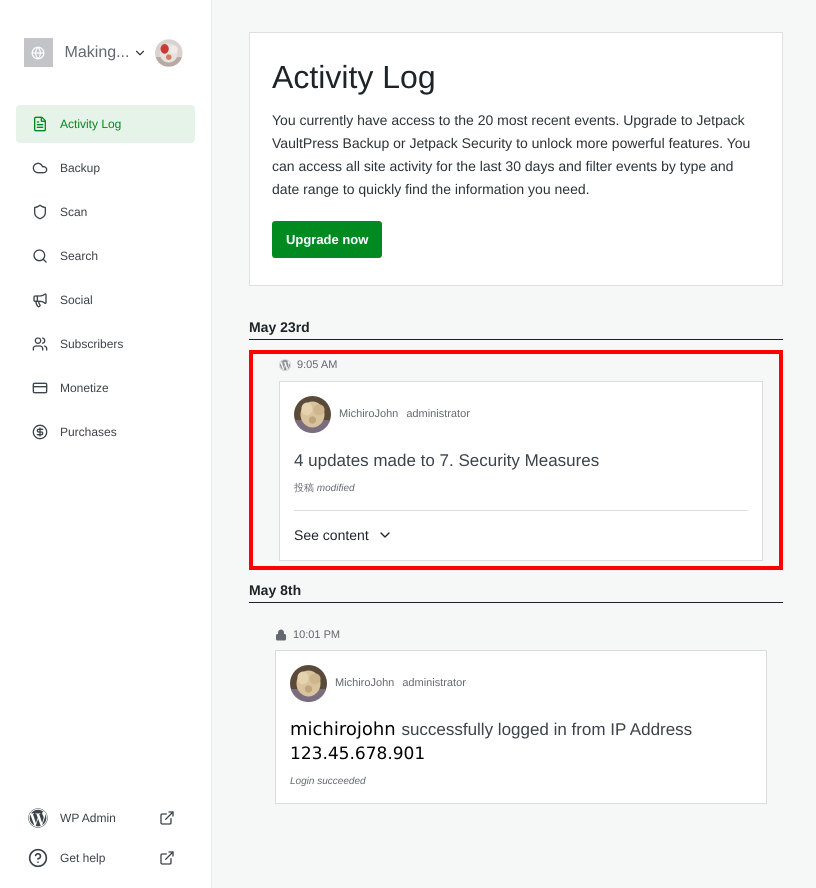 This screenshot has height=888, width=816. What do you see at coordinates (40, 388) in the screenshot?
I see `card-icon` at bounding box center [40, 388].